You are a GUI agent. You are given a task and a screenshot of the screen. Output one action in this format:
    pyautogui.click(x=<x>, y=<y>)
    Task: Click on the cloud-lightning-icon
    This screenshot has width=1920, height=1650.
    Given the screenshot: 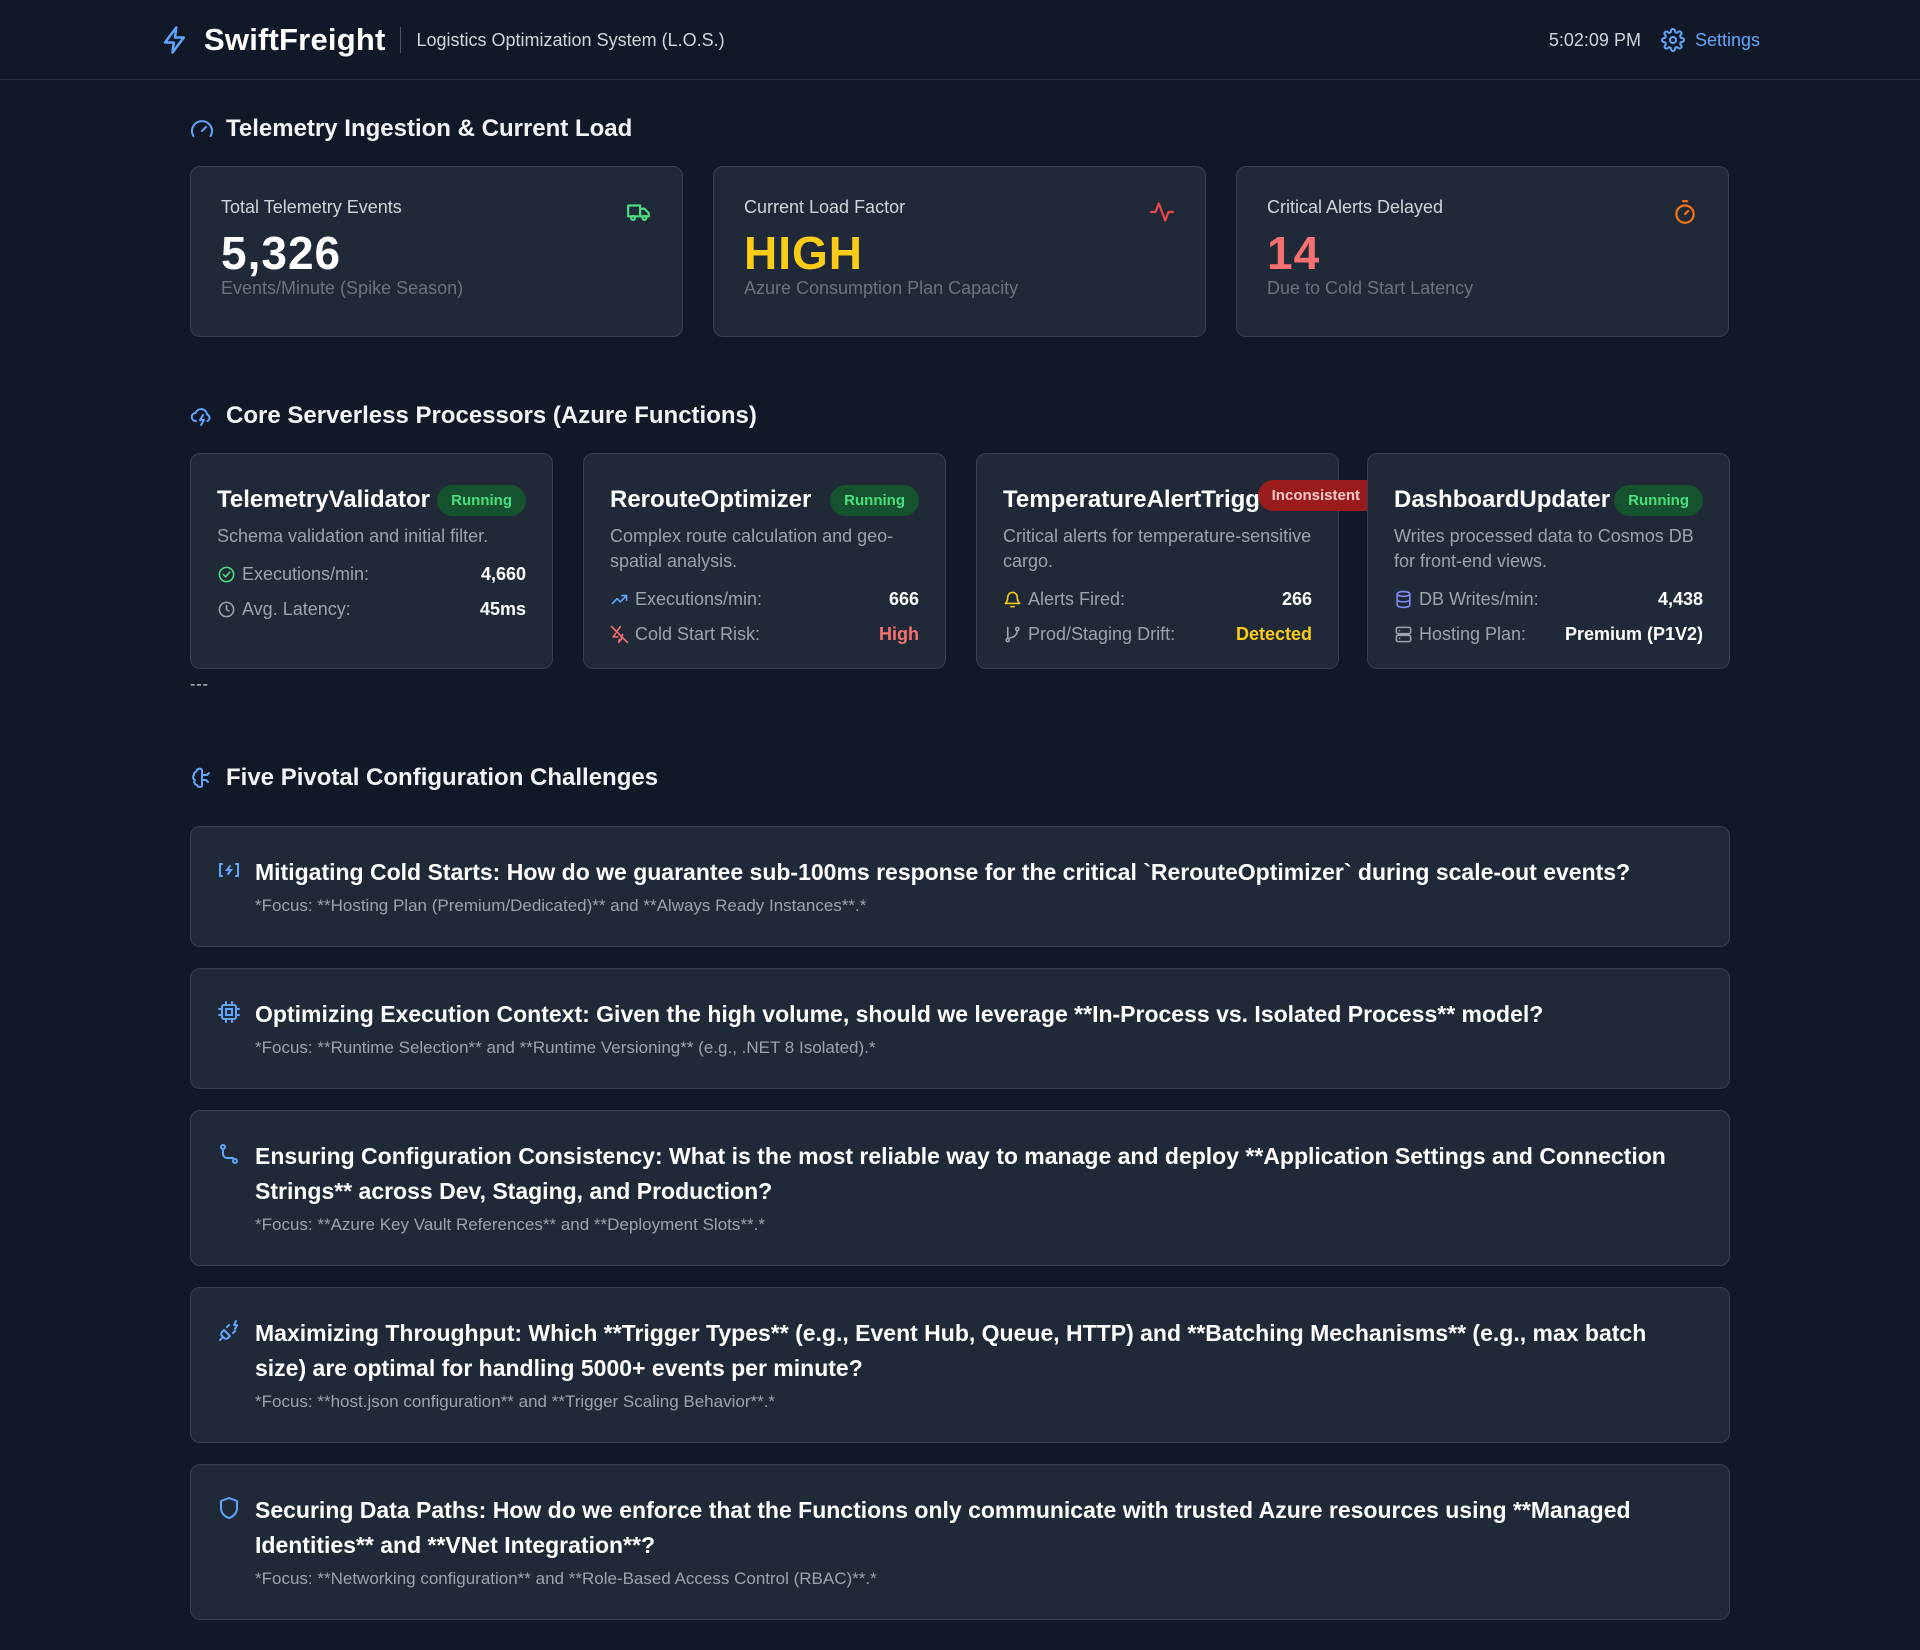 What is the action you would take?
    pyautogui.click(x=200, y=417)
    